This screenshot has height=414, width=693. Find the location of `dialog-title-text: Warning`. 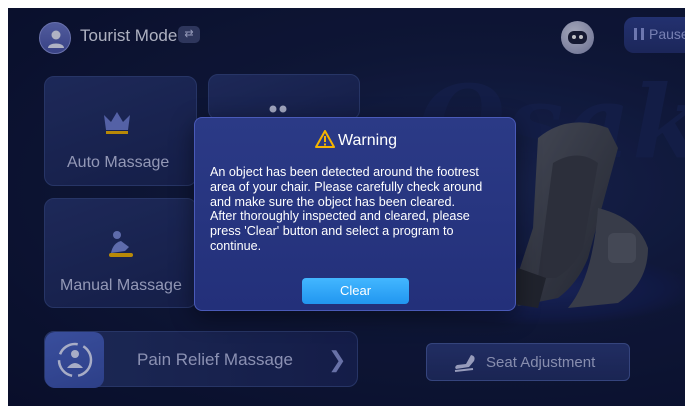

dialog-title-text: Warning is located at coordinates (367, 140).